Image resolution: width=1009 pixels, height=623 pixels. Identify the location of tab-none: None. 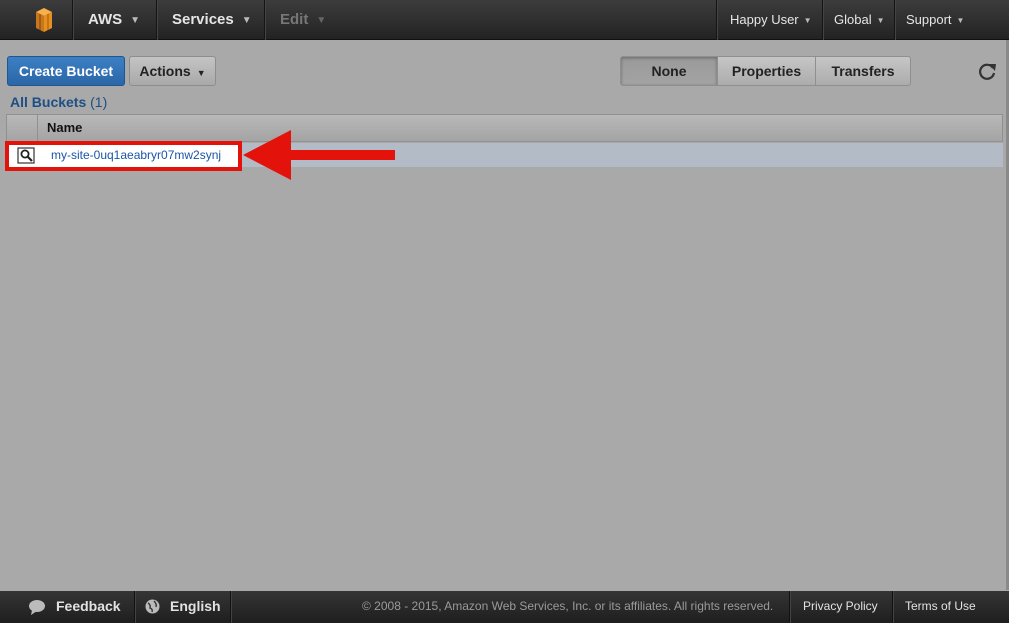
(669, 71).